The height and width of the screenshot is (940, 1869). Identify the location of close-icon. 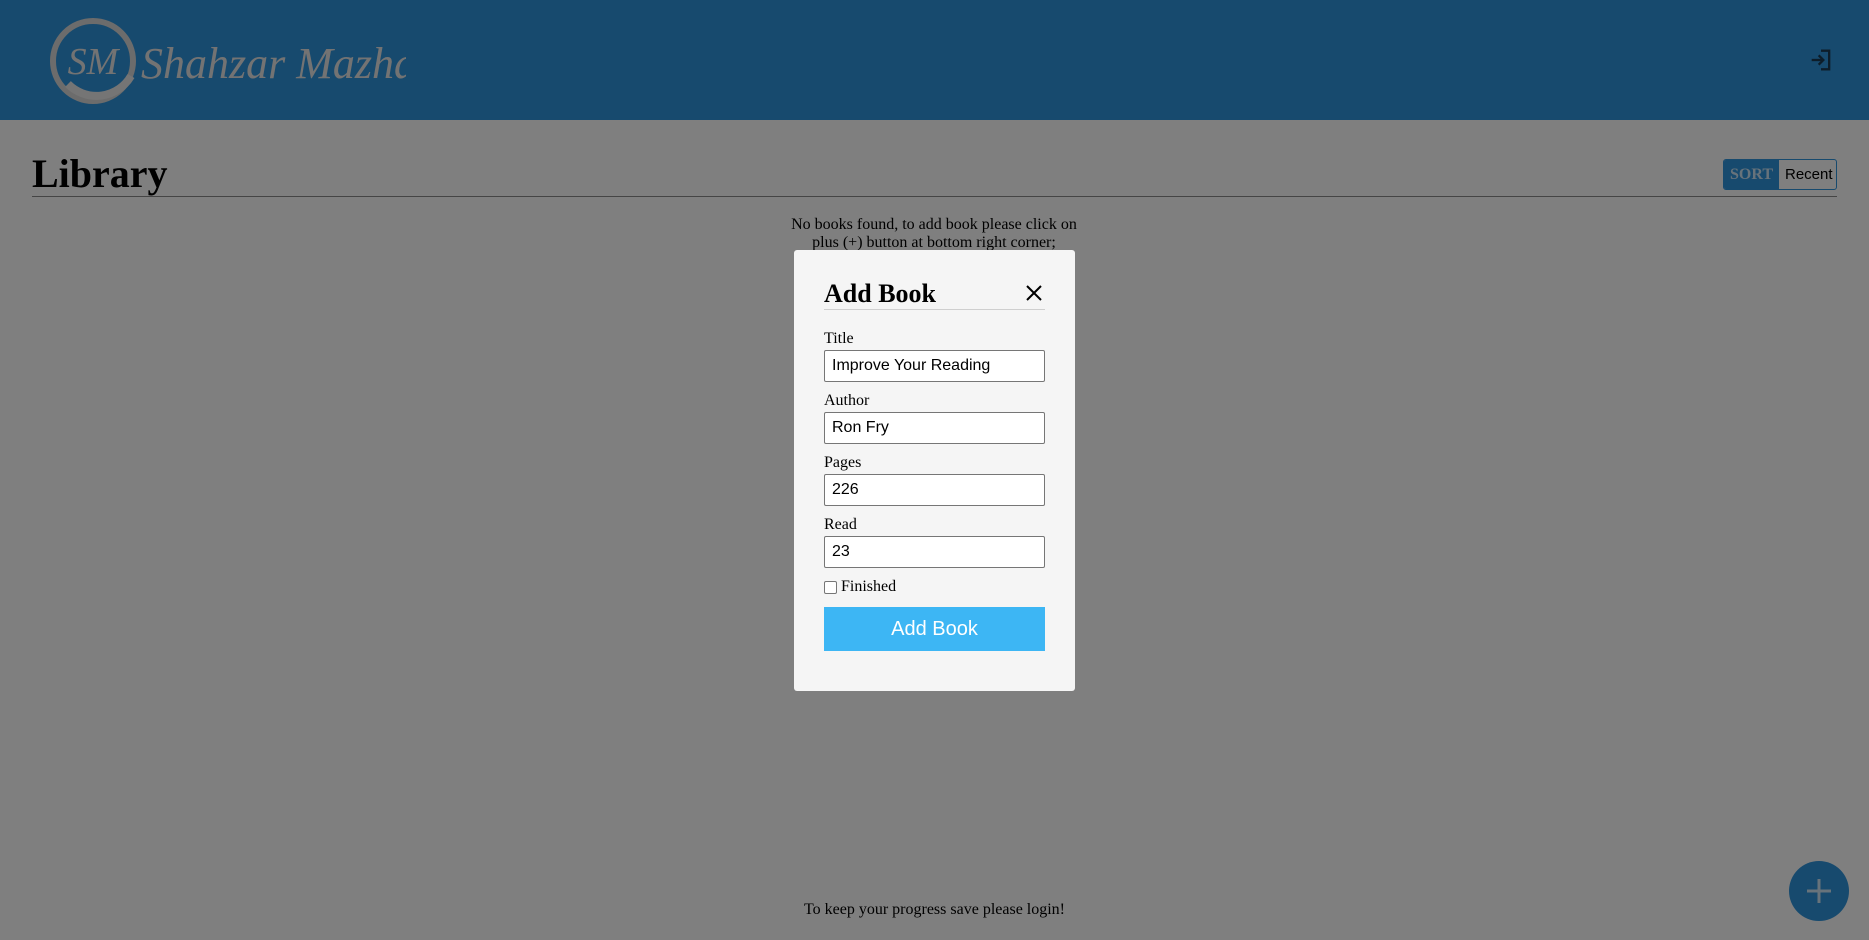
(1034, 293).